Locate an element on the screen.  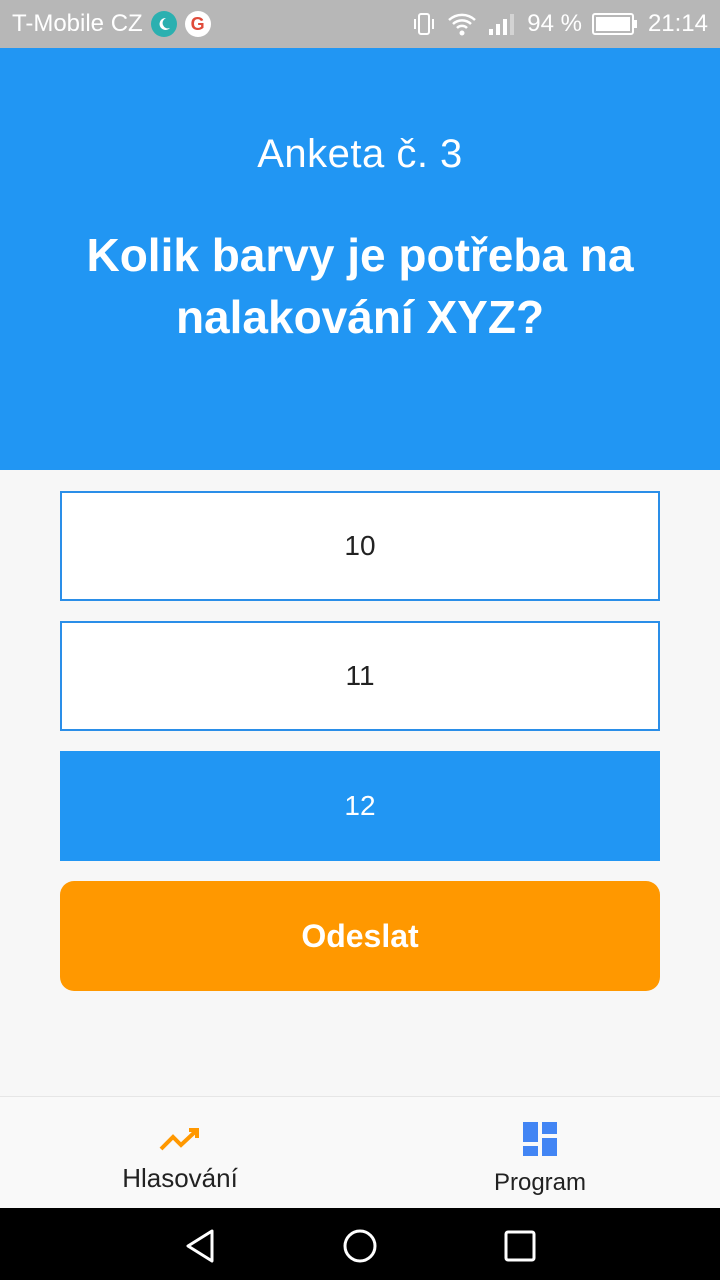
submit-button-label: Odeslat is located at coordinates (360, 935).